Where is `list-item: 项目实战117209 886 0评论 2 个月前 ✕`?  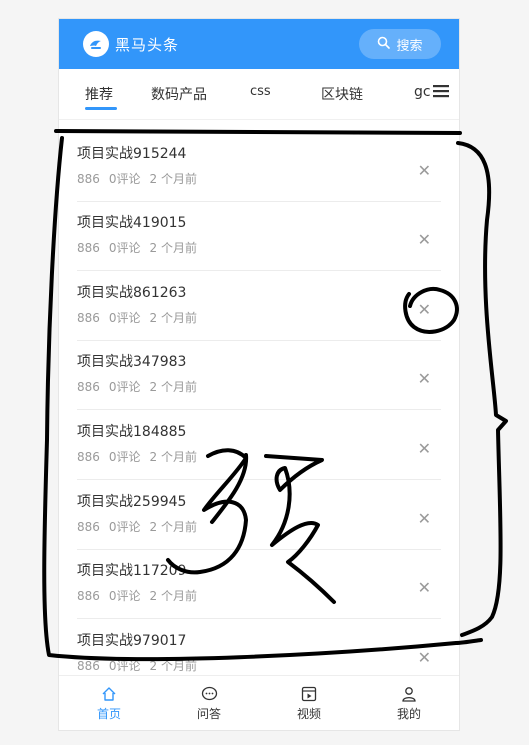 list-item: 项目实战117209 886 0评论 2 个月前 ✕ is located at coordinates (259, 584).